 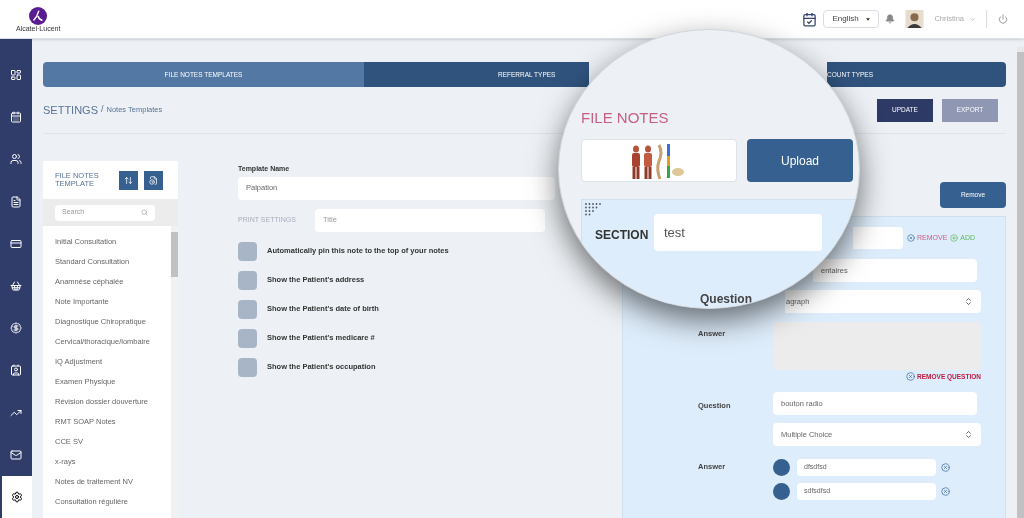 I want to click on history-button, so click(x=153, y=180).